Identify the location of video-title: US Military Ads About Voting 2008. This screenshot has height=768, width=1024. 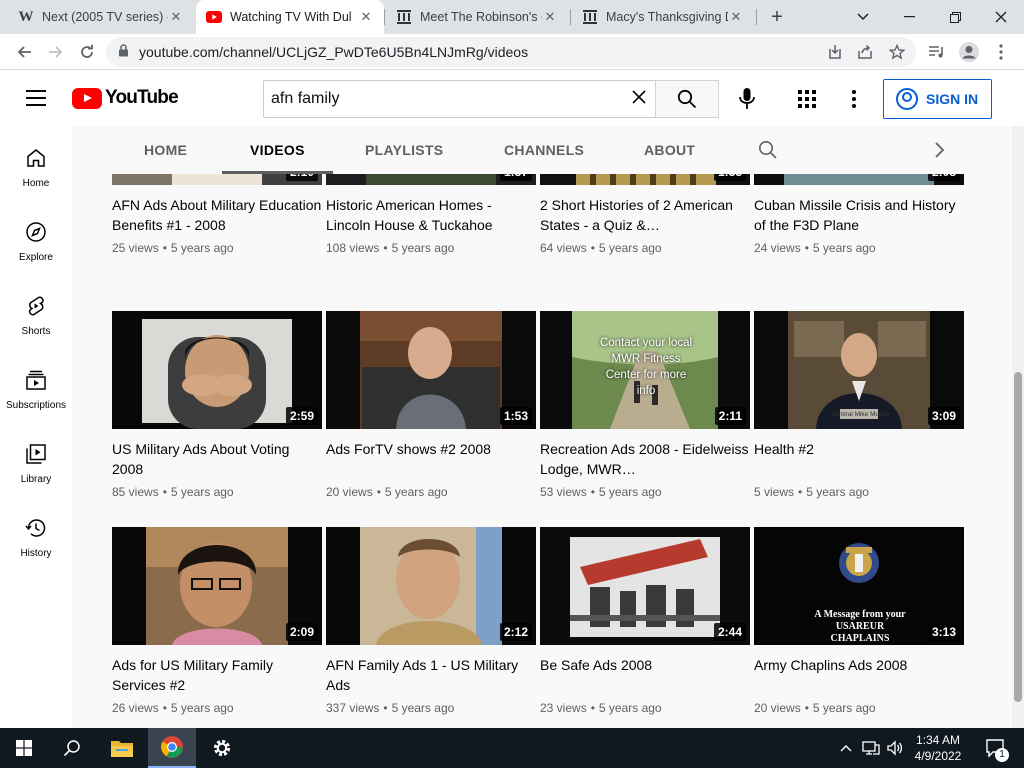
(217, 459).